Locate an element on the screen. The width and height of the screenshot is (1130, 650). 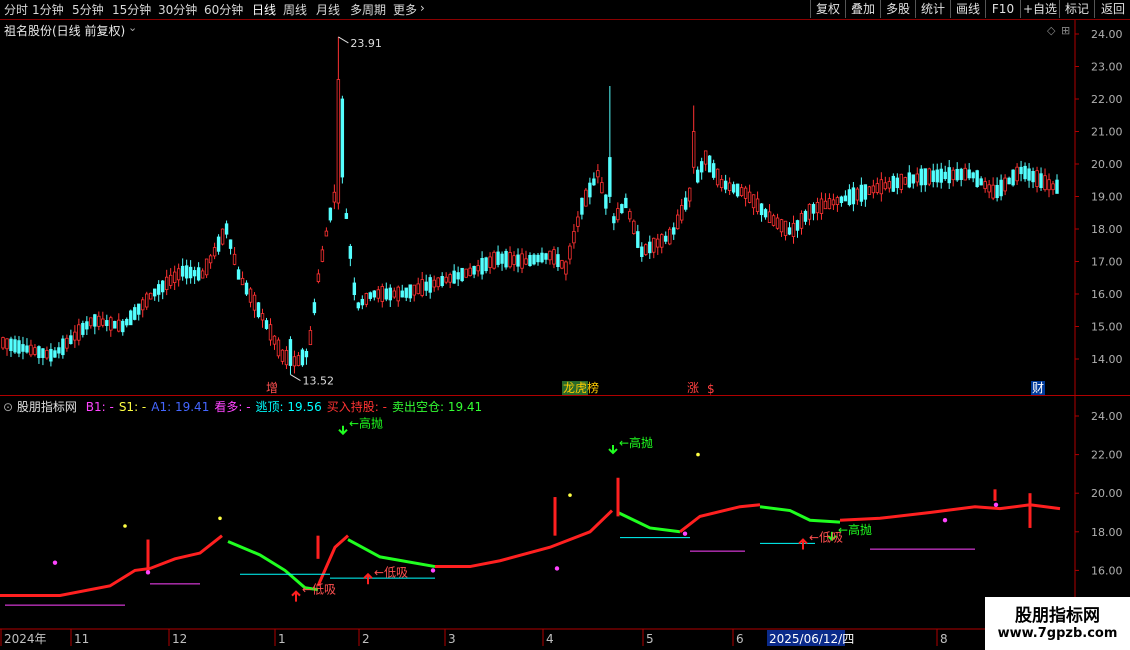
period-tab-60min: 60分钟 is located at coordinates (223, 9).